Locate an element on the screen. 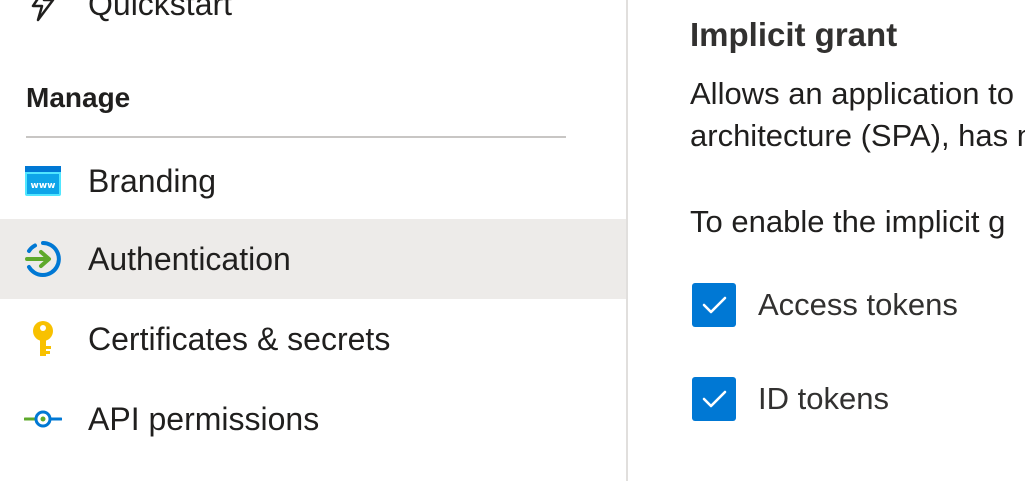 This screenshot has width=1025, height=481. sidebar-item-label: Authentication is located at coordinates (189, 259).